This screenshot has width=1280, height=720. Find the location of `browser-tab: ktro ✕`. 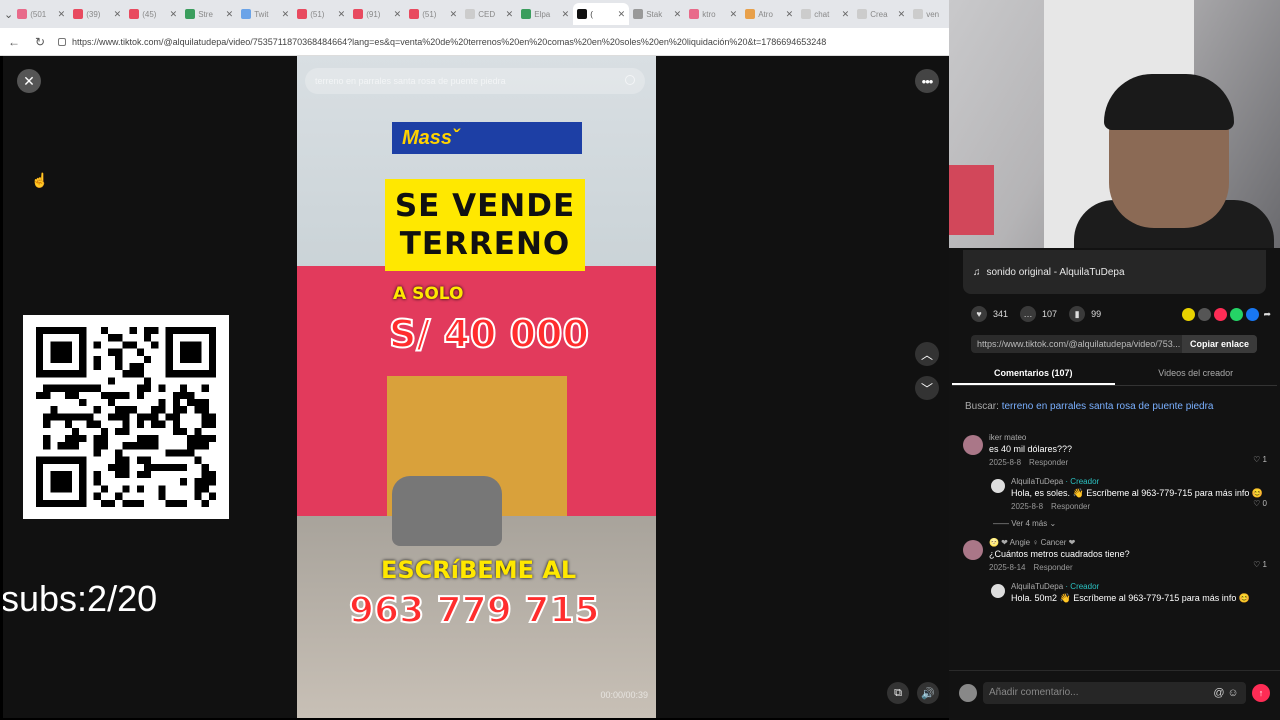

browser-tab: ktro ✕ is located at coordinates (713, 14).